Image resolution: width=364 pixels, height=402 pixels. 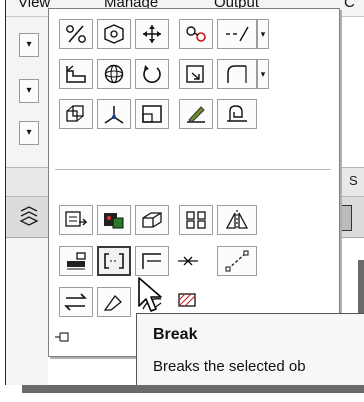 What do you see at coordinates (229, 366) in the screenshot?
I see `tooltip-description: Breaks the selected ob` at bounding box center [229, 366].